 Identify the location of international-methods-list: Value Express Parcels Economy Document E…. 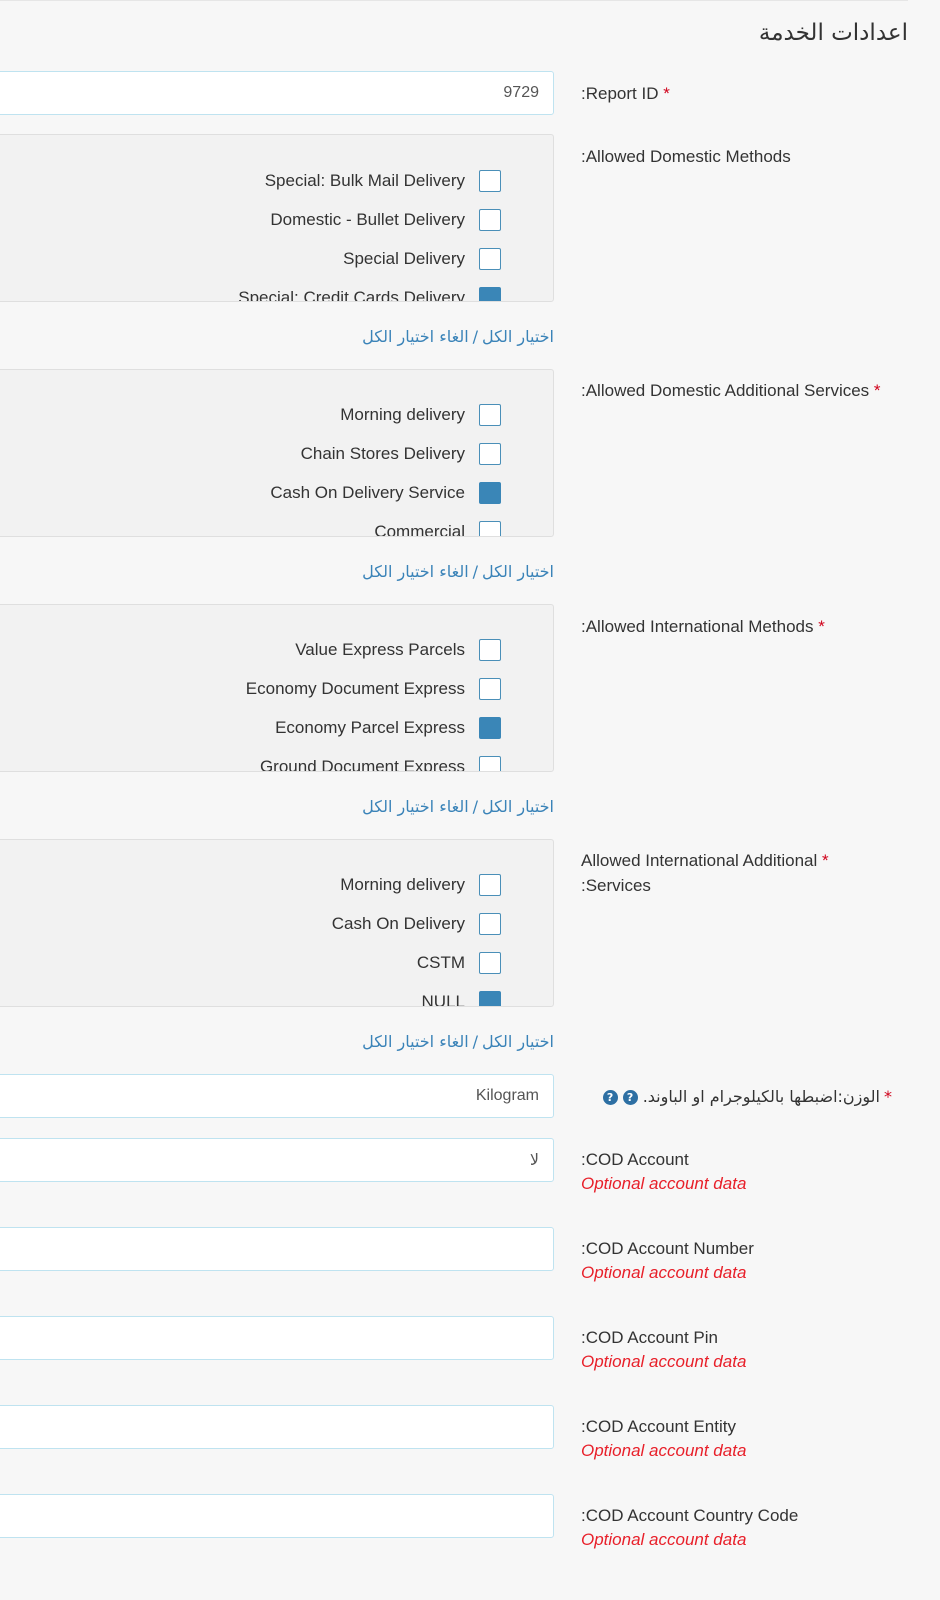
(277, 688).